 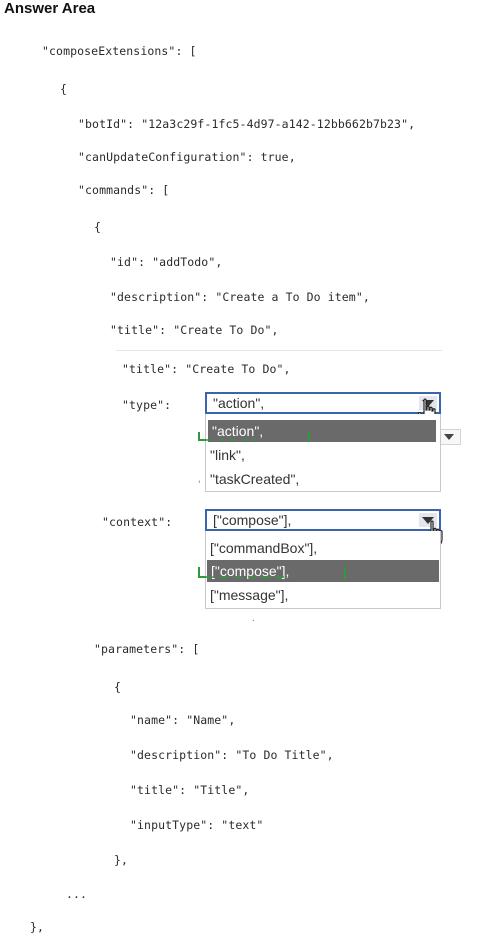 What do you see at coordinates (64, 89) in the screenshot?
I see `code-line-open-brace: {` at bounding box center [64, 89].